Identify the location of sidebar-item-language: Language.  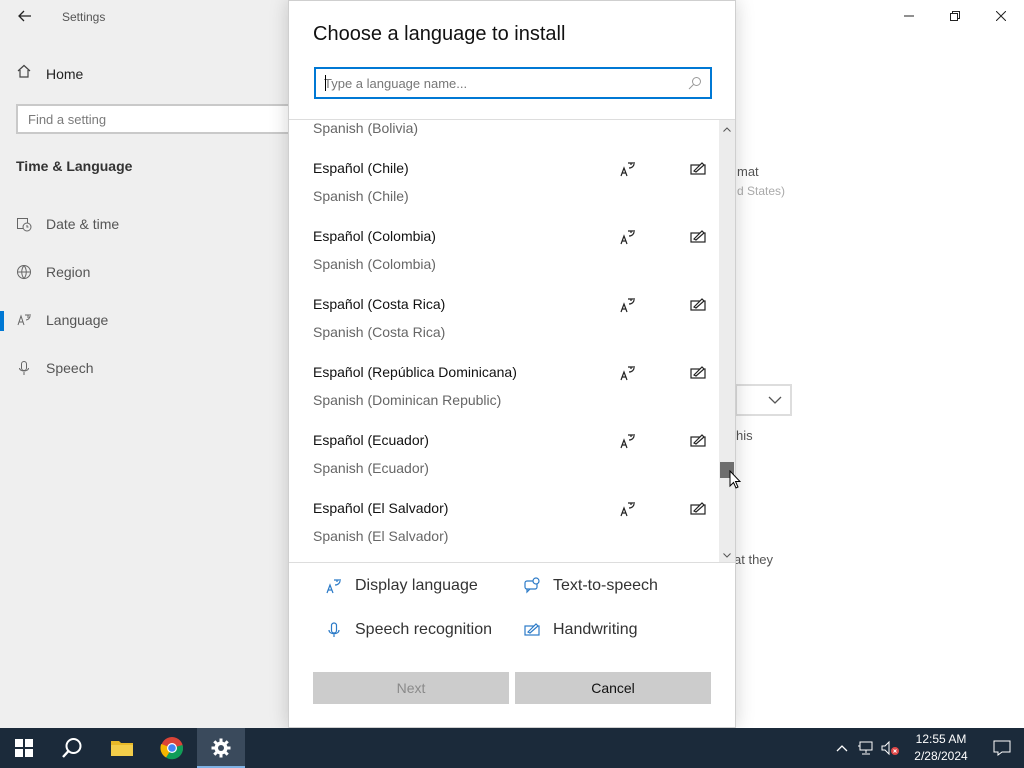
(62, 320).